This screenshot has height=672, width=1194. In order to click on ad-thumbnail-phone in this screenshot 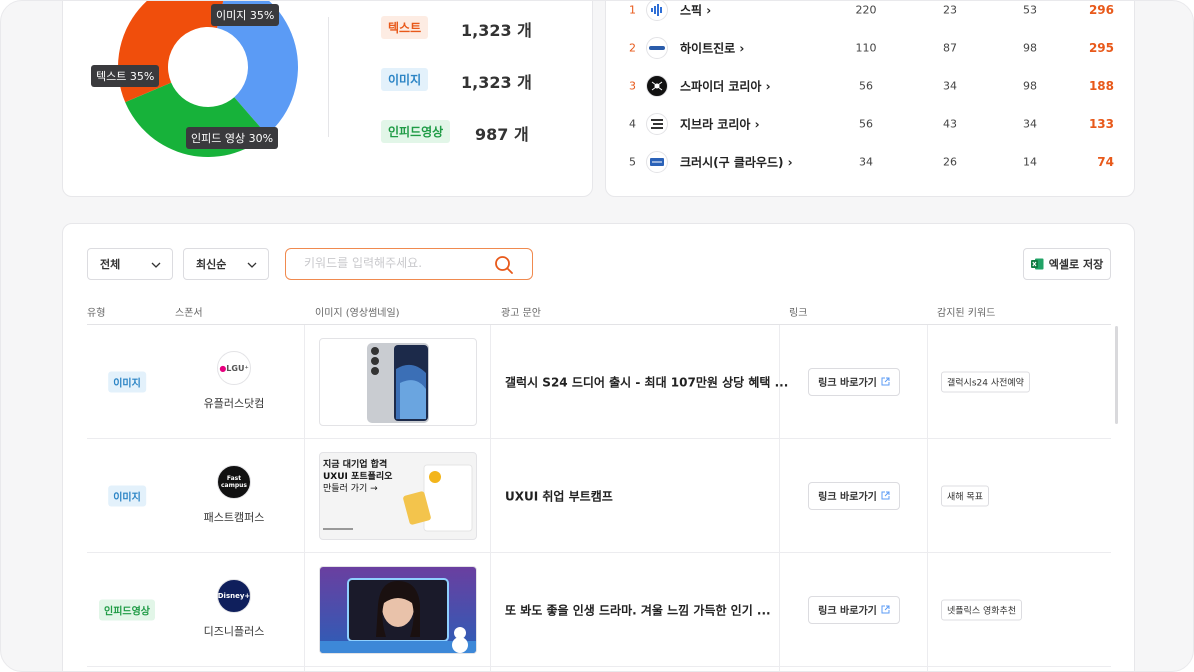, I will do `click(398, 382)`.